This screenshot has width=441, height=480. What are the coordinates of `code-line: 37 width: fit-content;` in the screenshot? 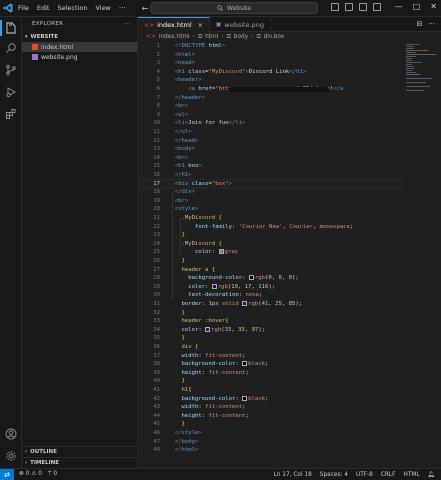 It's located at (199, 355).